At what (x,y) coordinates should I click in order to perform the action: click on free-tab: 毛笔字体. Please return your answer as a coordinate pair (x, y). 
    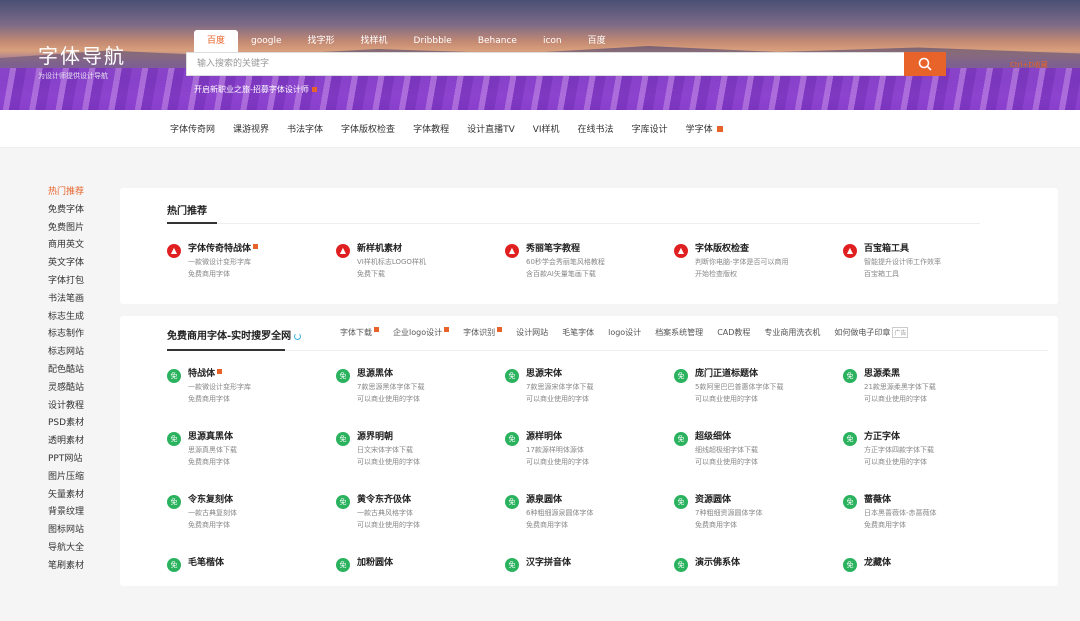
    Looking at the image, I should click on (578, 332).